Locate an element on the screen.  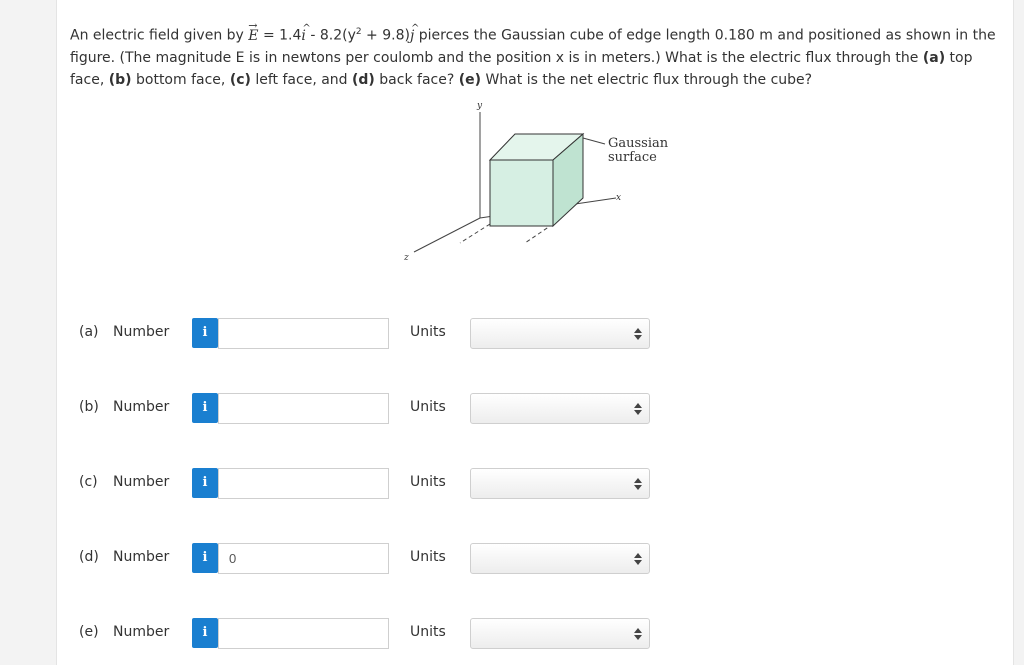
part-label: (d) is located at coordinates (89, 557).